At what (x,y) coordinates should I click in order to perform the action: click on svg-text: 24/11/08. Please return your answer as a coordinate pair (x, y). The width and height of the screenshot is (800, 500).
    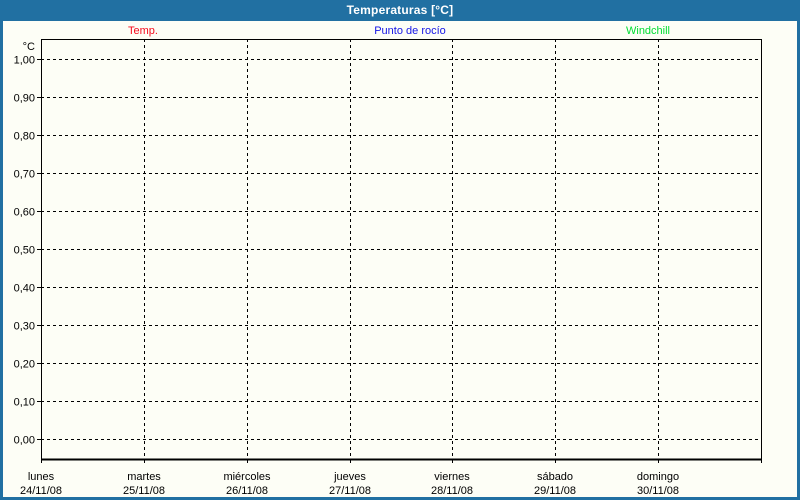
    Looking at the image, I should click on (41, 491).